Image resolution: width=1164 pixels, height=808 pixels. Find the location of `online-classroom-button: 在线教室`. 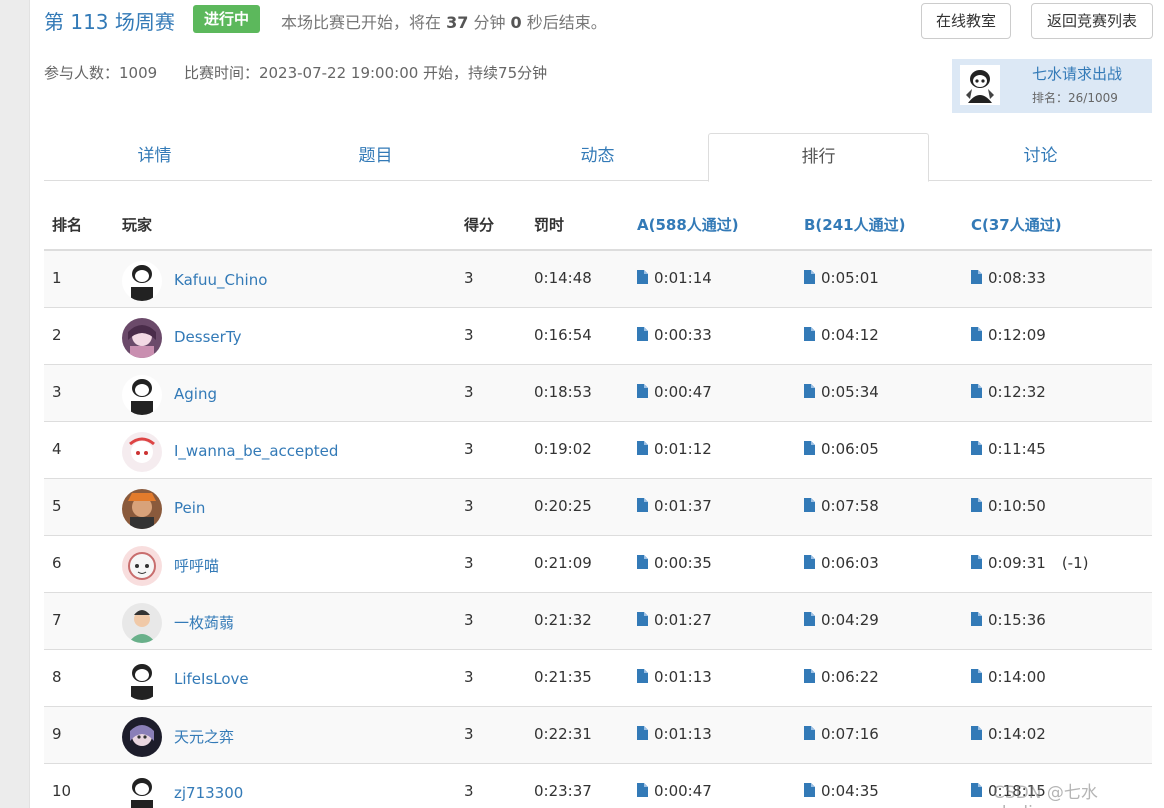

online-classroom-button: 在线教室 is located at coordinates (966, 21).